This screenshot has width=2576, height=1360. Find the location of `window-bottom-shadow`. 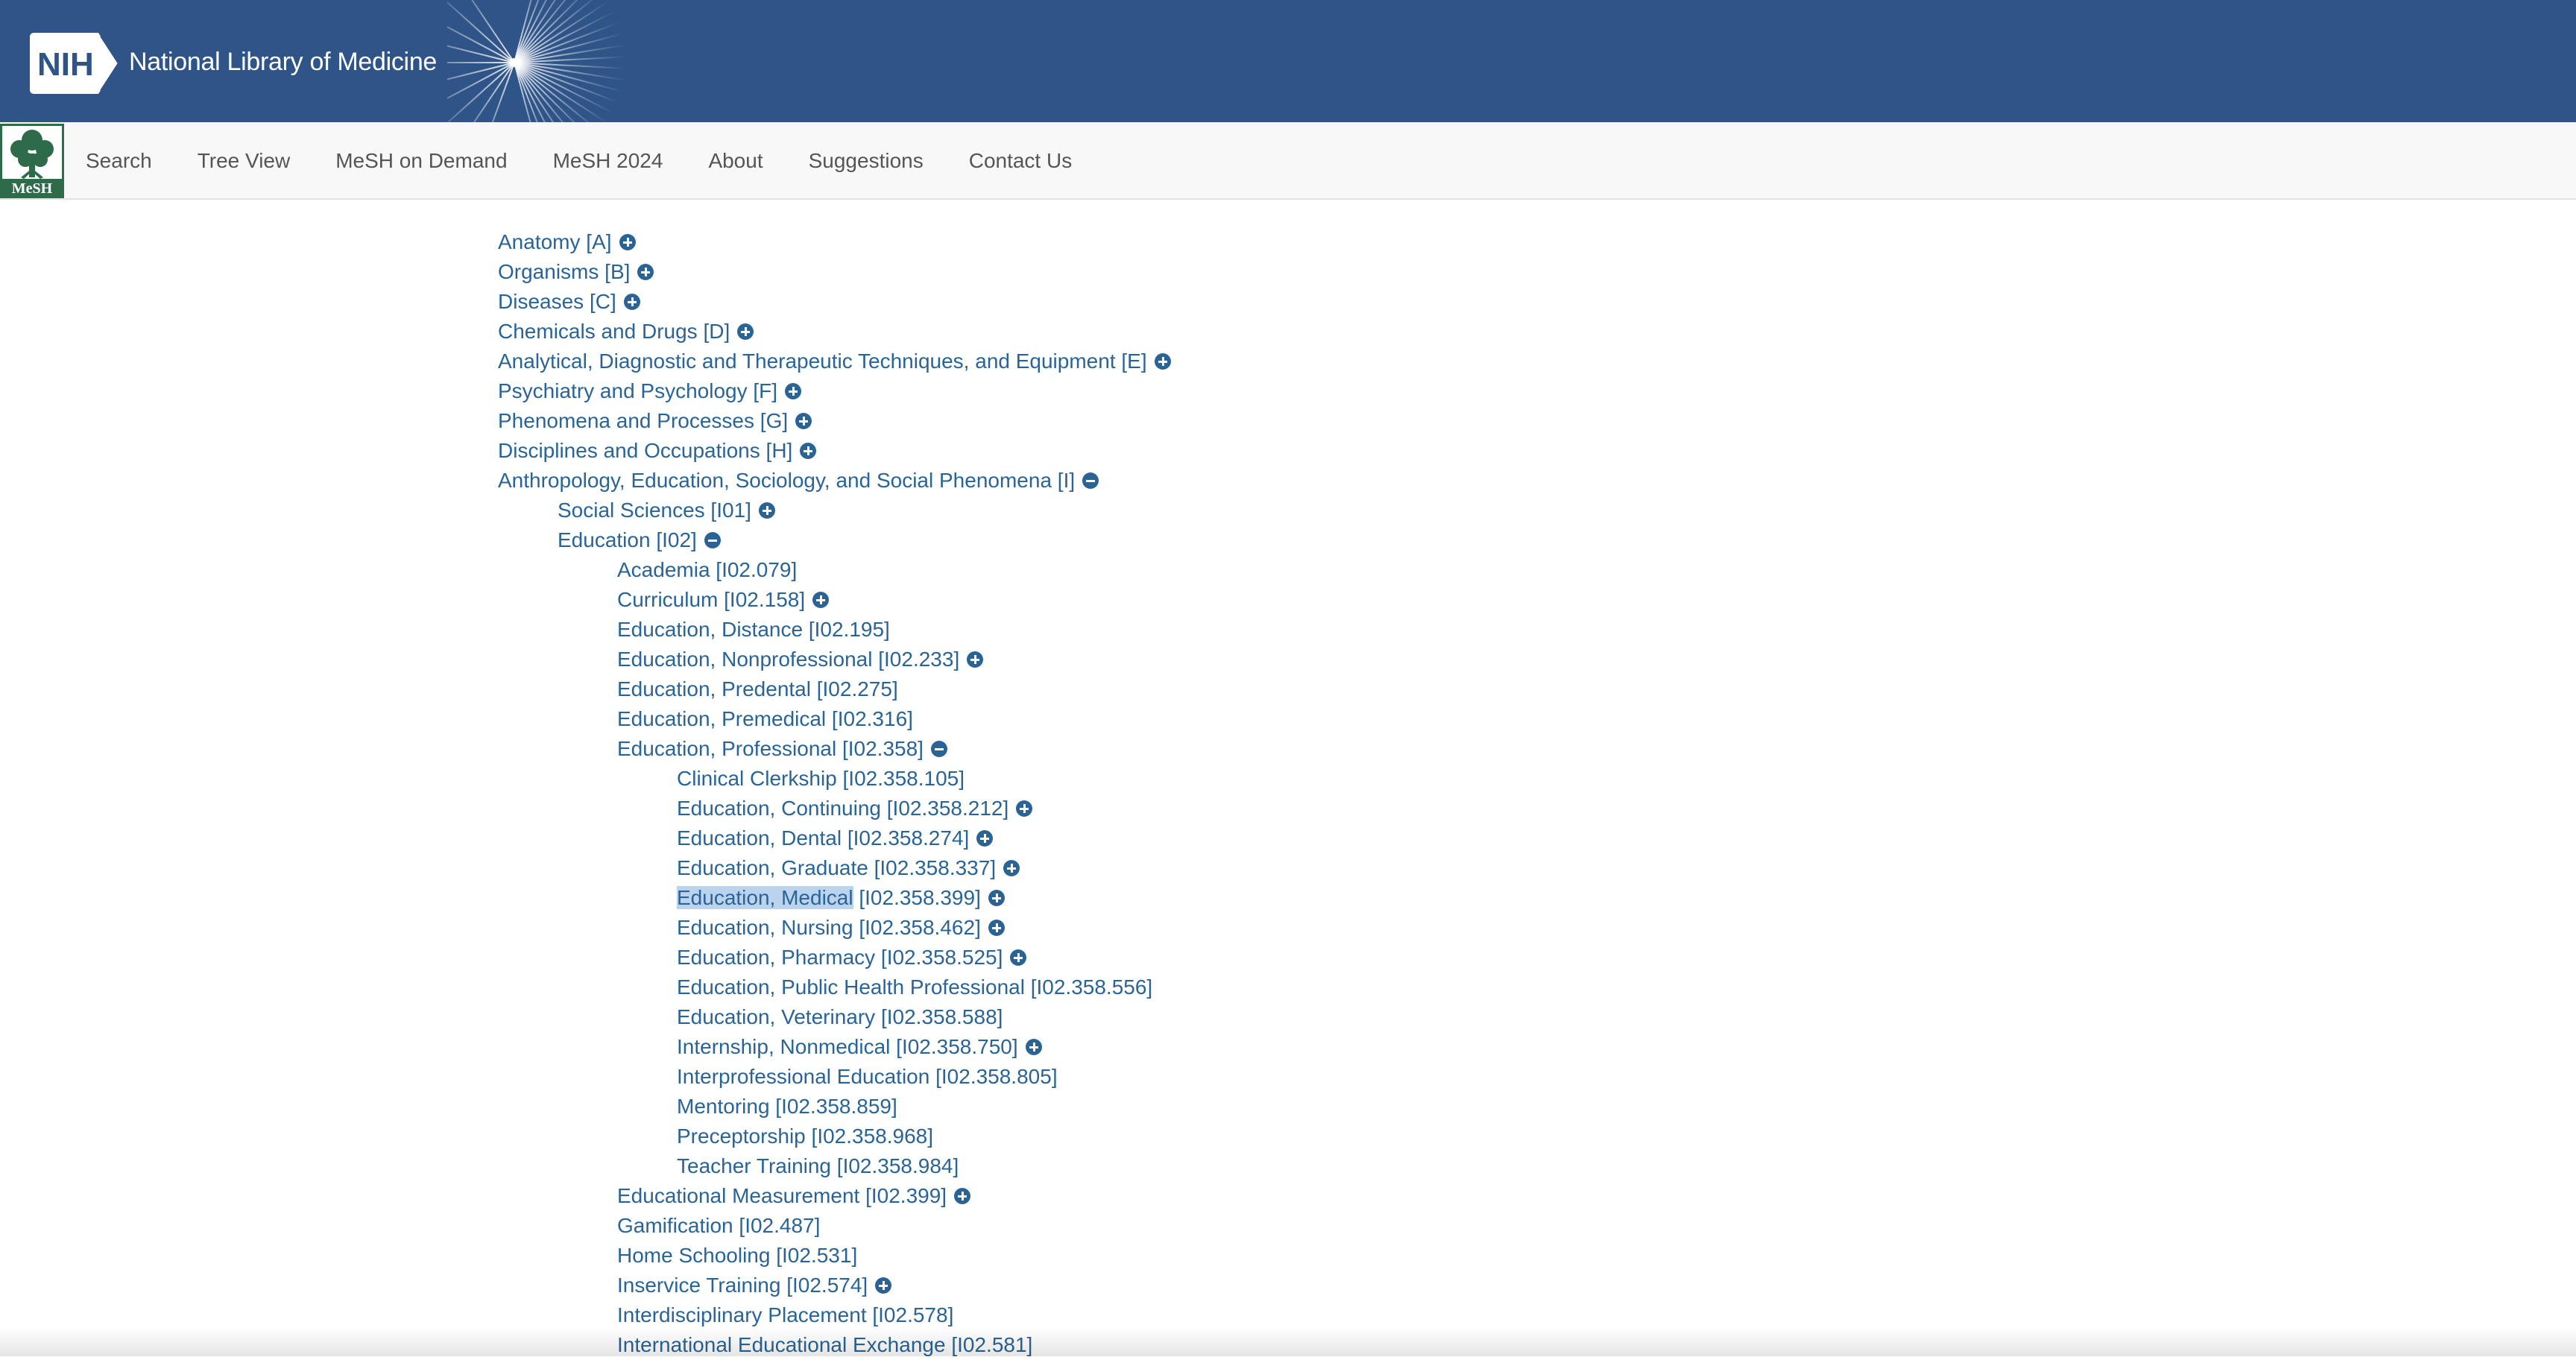

window-bottom-shadow is located at coordinates (1288, 1341).